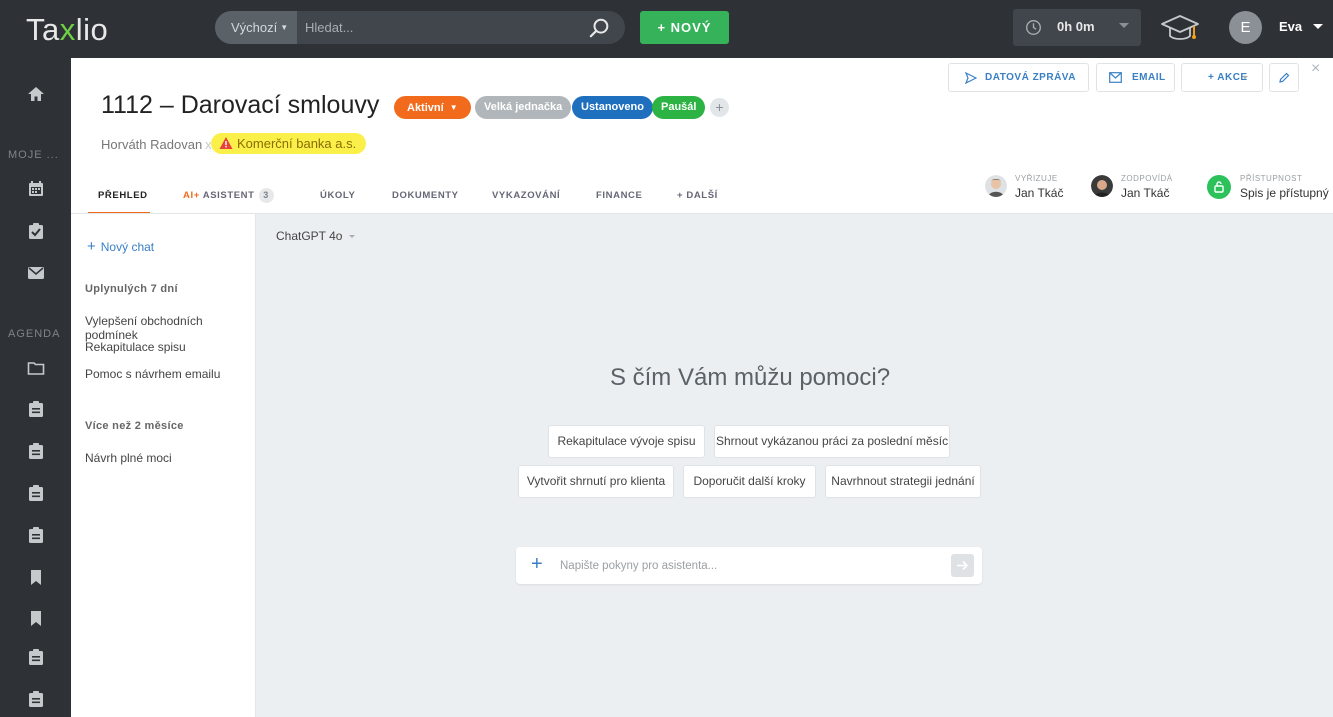 This screenshot has width=1333, height=717. Describe the element at coordinates (152, 374) in the screenshot. I see `chat-history-item: Pomoc s návrhem emailu` at that location.